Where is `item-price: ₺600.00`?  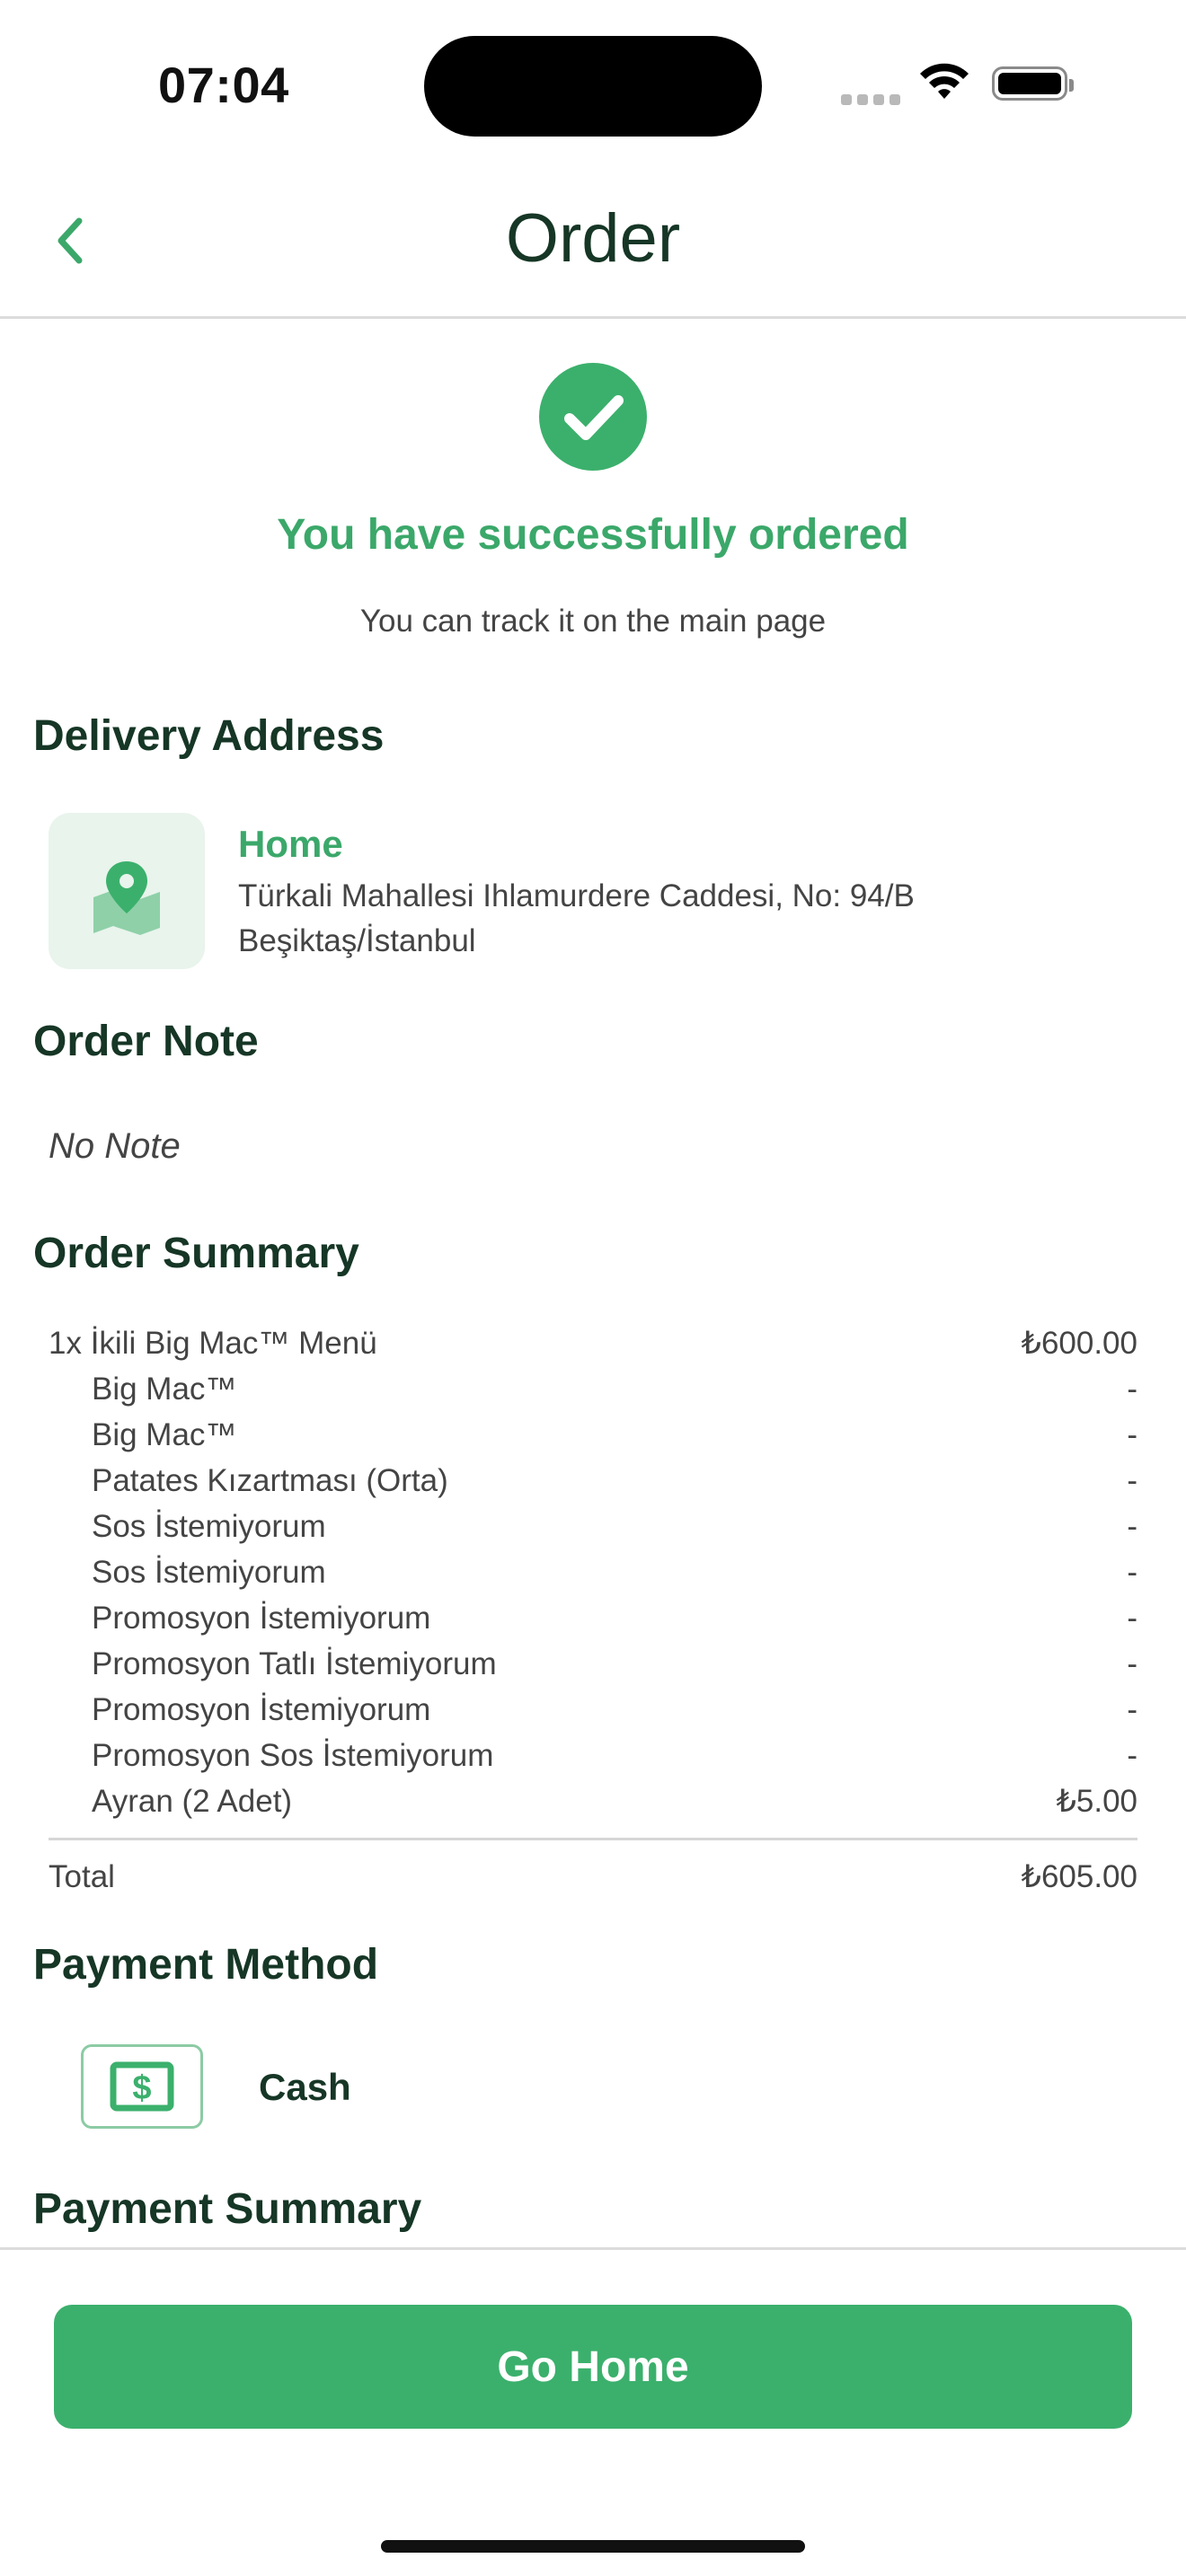
item-price: ₺600.00 is located at coordinates (1079, 1343).